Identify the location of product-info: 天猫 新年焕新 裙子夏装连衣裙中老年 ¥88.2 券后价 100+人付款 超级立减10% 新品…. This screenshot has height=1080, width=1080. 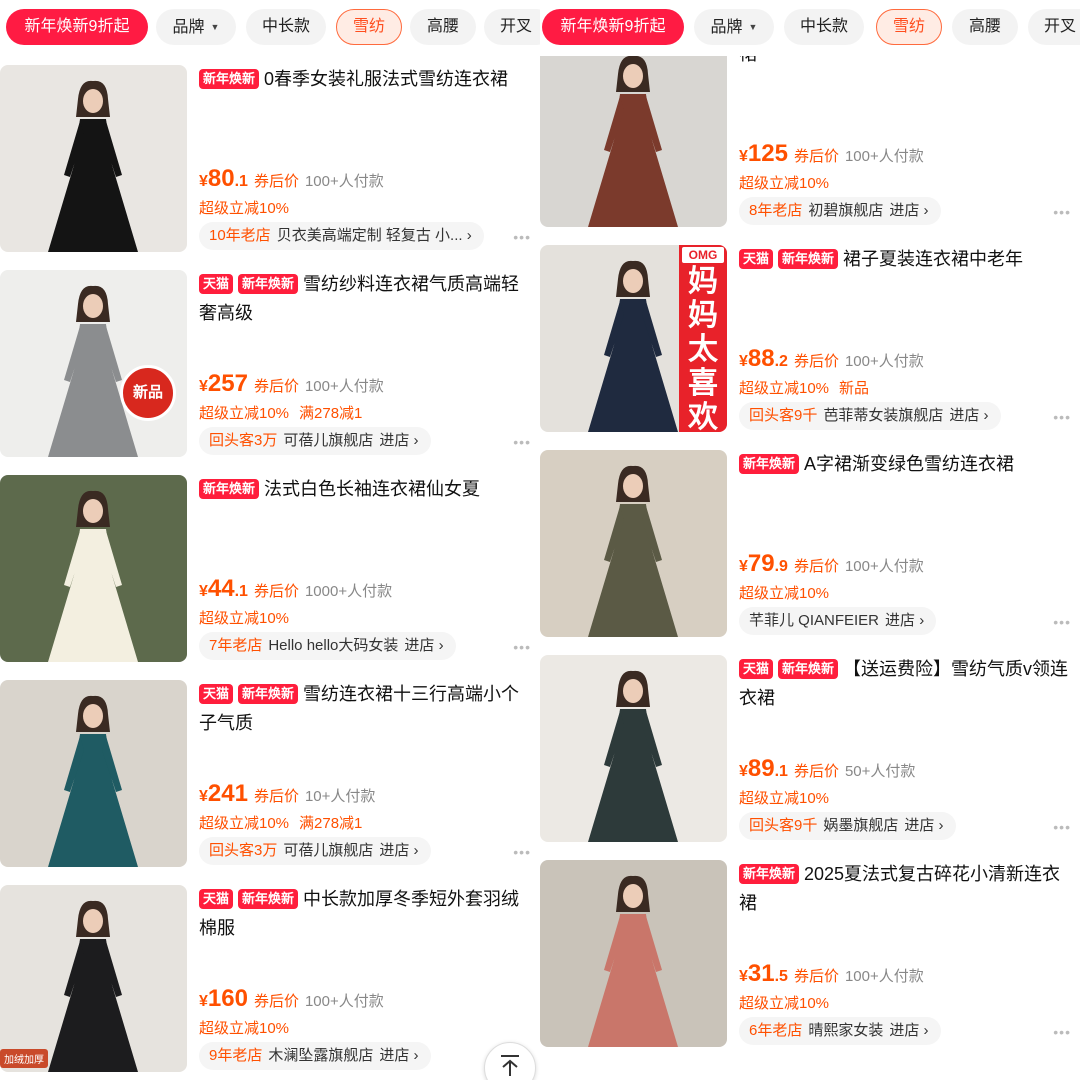
(908, 340).